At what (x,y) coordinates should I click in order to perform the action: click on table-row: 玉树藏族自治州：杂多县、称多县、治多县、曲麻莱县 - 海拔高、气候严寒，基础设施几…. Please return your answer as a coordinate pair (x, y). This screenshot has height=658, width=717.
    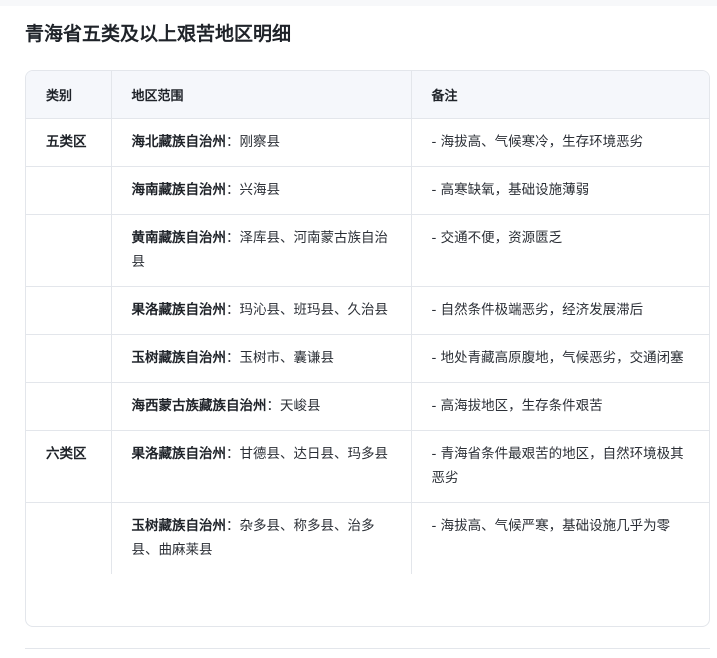
    Looking at the image, I should click on (367, 538).